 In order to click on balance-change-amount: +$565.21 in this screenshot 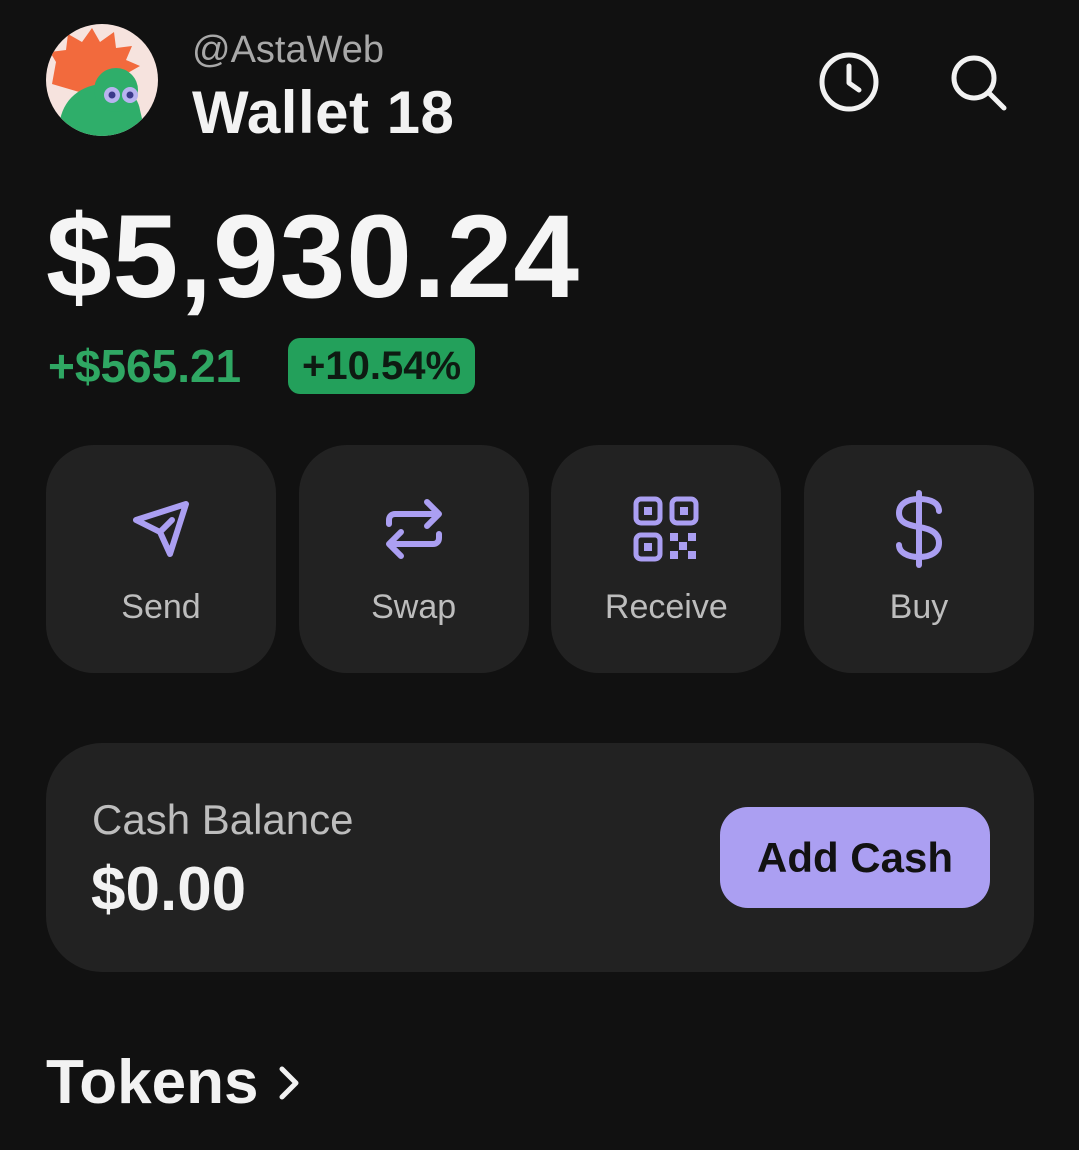, I will do `click(145, 366)`.